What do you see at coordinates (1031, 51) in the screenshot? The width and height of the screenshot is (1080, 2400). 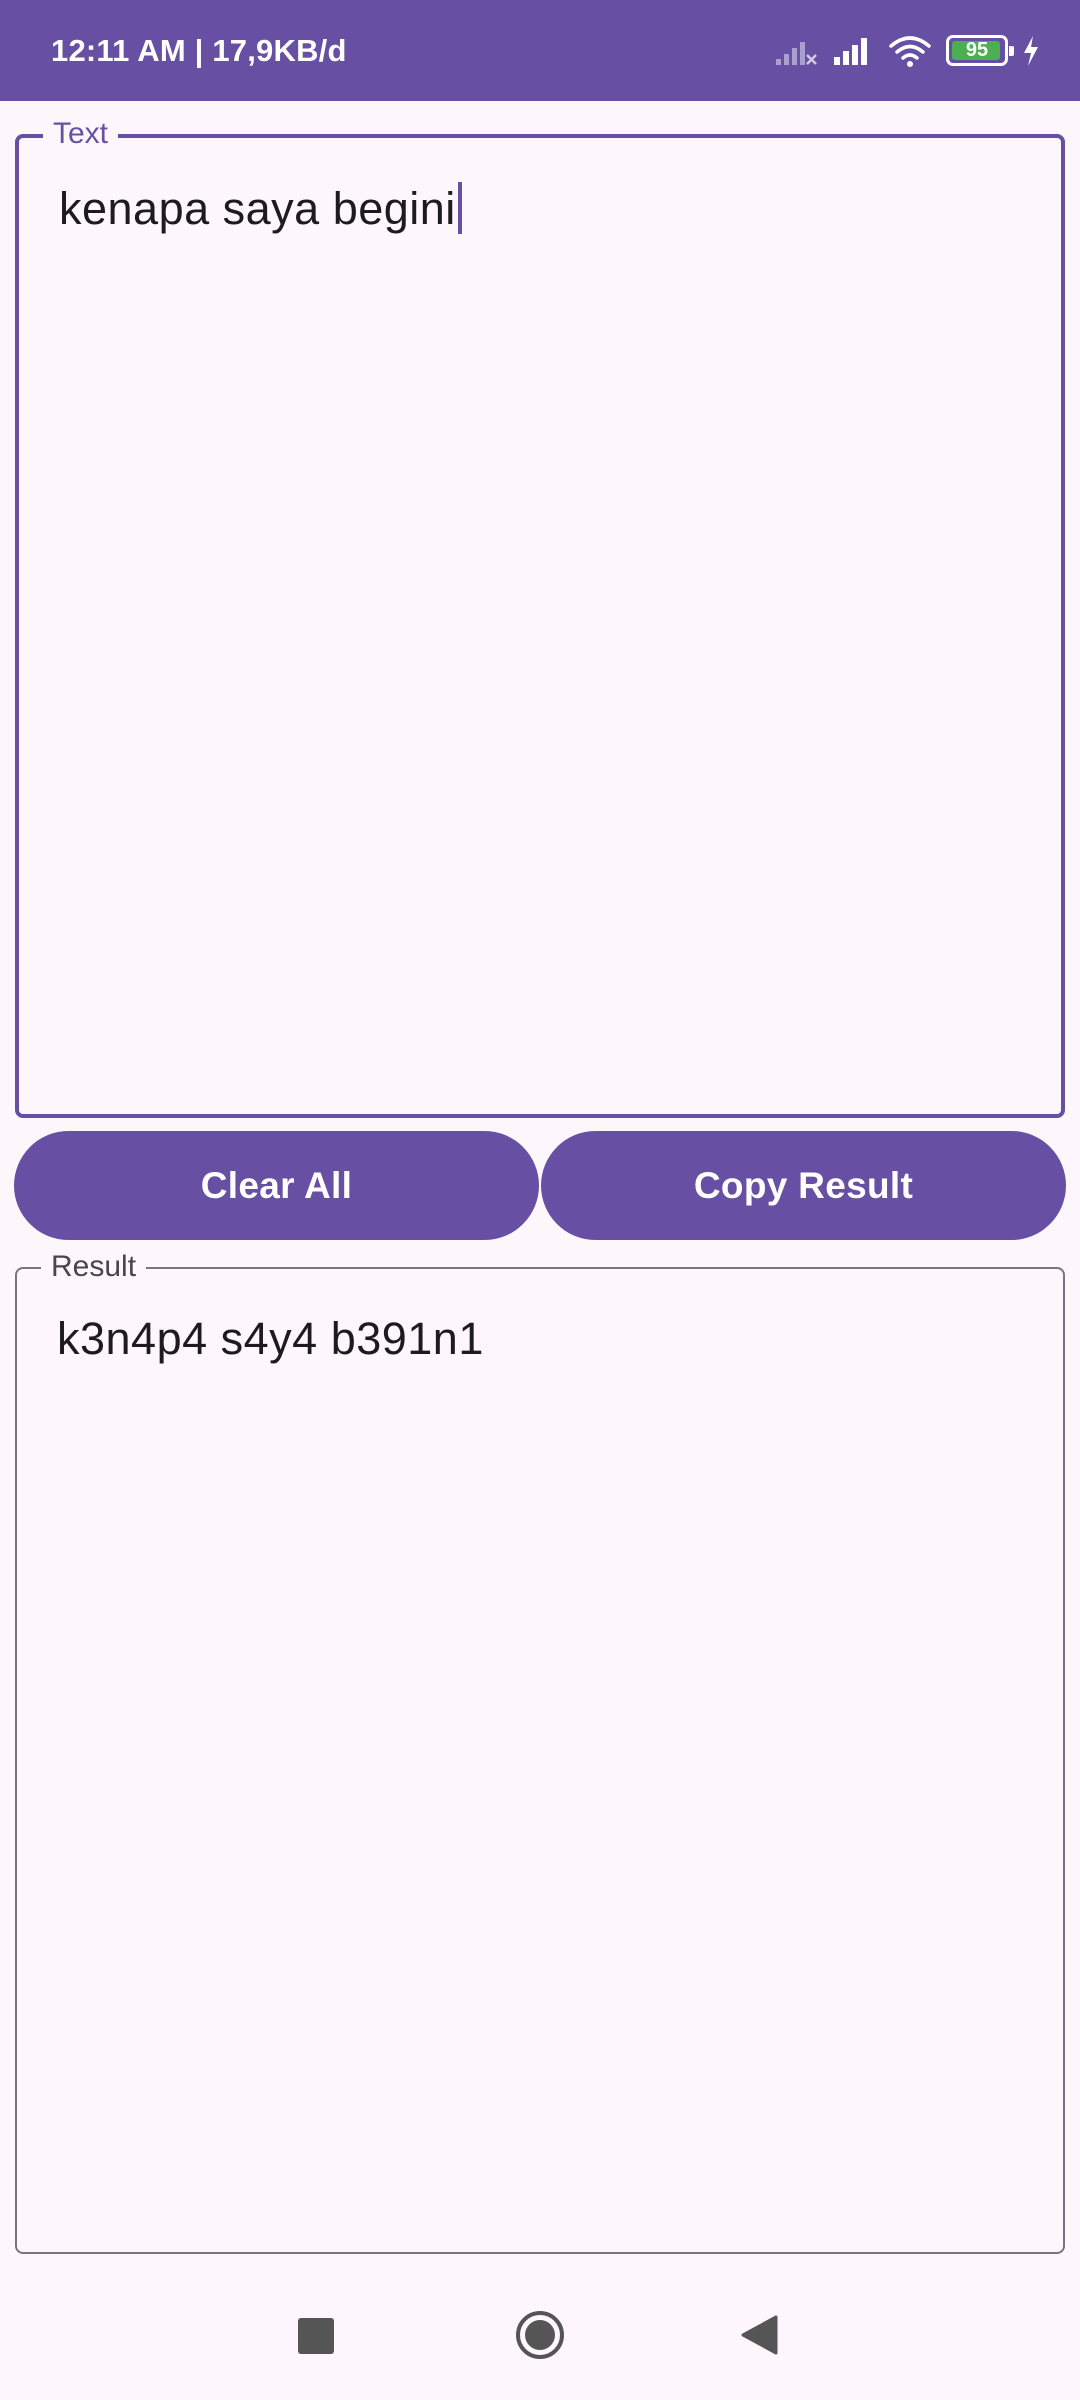 I see `charging-icon` at bounding box center [1031, 51].